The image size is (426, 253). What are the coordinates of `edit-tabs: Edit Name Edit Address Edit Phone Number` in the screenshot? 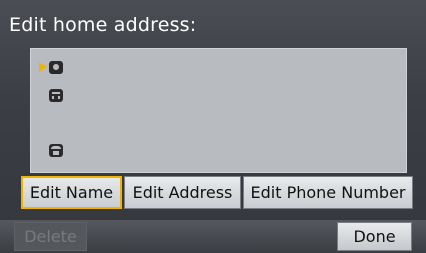 It's located at (217, 192).